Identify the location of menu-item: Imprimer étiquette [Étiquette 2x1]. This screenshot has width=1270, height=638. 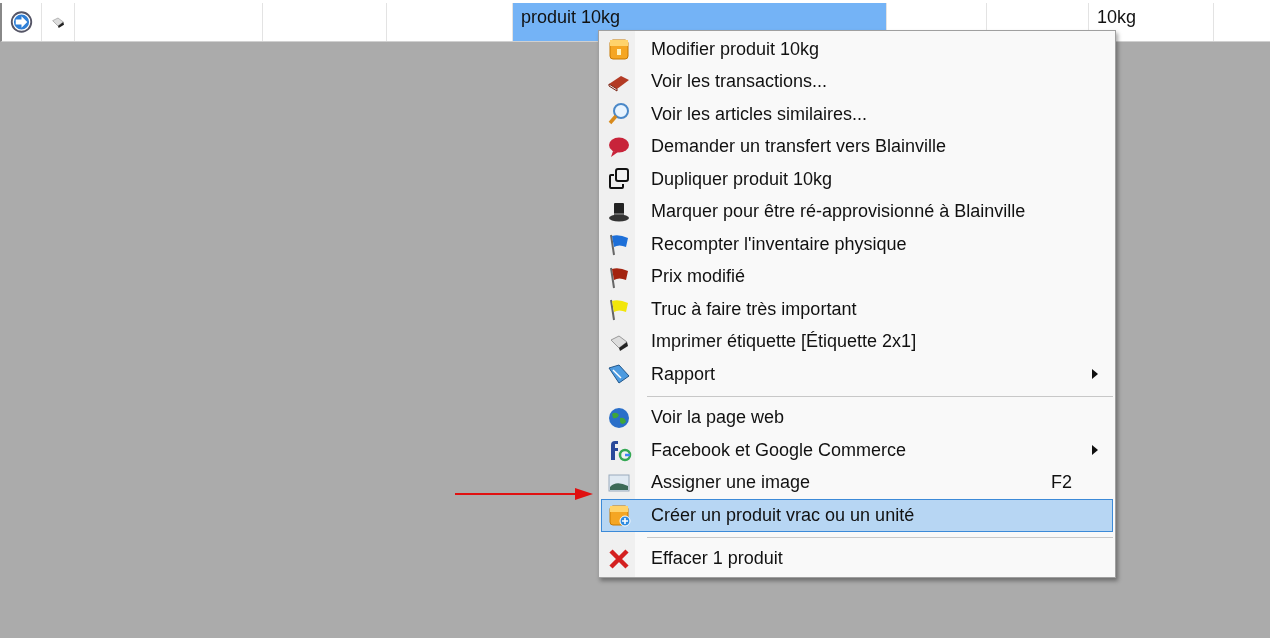
(857, 341).